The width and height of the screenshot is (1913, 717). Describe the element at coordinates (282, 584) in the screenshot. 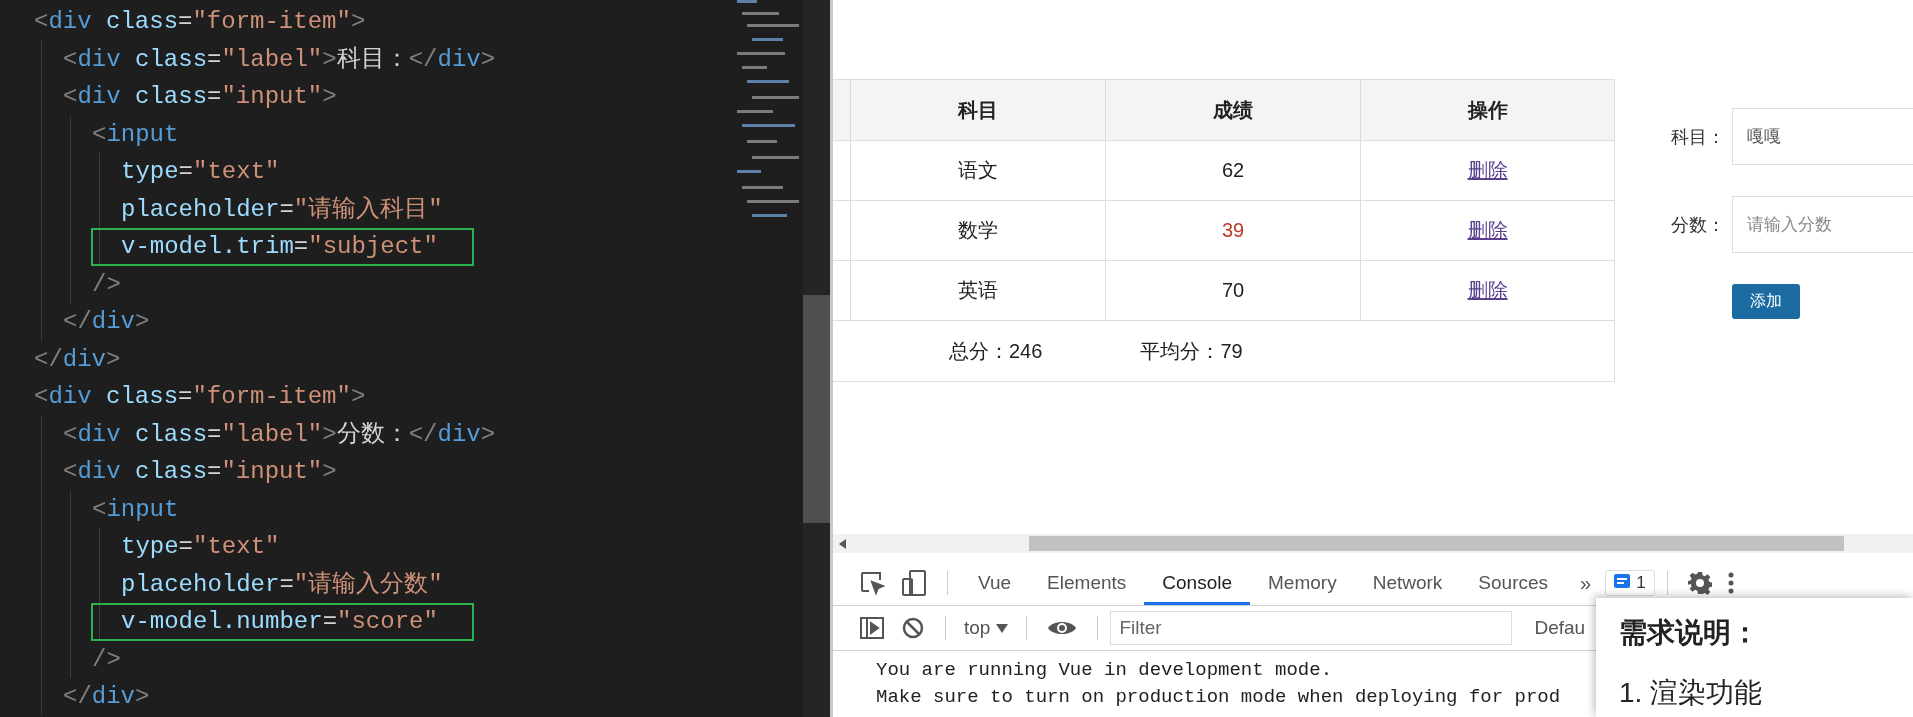

I see `code-line: placeholder="请输入分数"` at that location.